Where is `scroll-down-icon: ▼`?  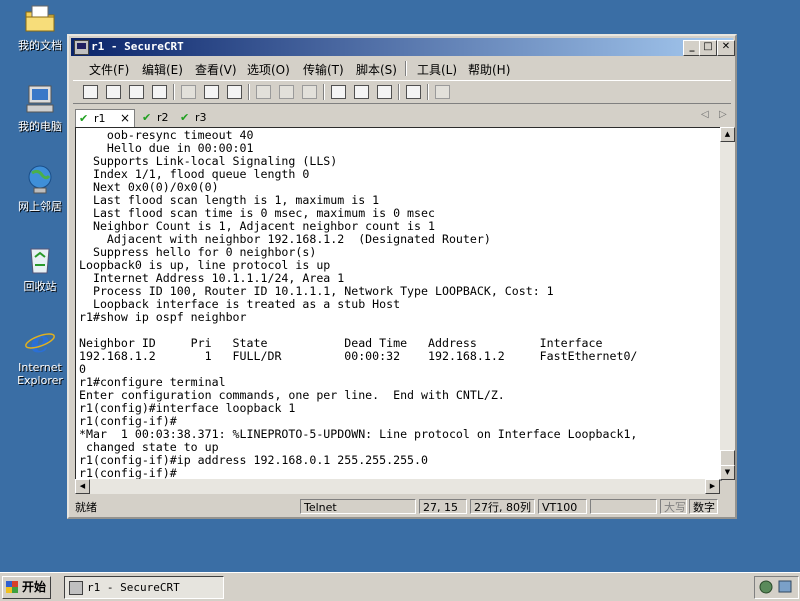 scroll-down-icon: ▼ is located at coordinates (727, 472).